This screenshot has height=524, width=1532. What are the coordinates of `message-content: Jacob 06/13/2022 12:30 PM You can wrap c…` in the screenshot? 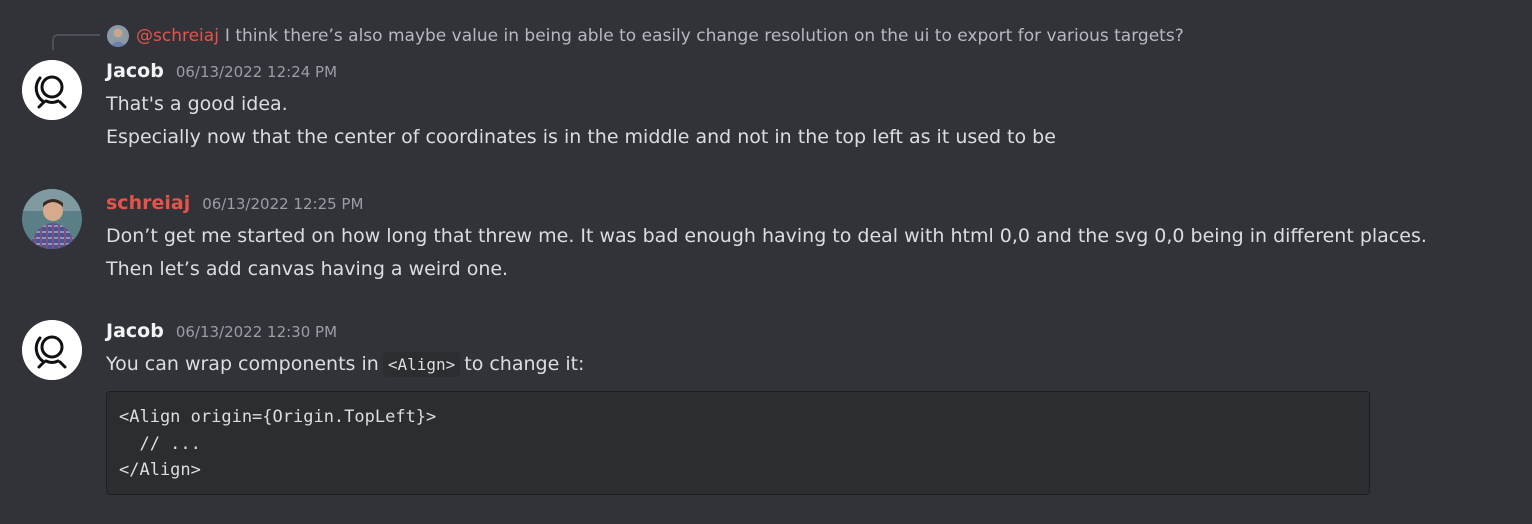 It's located at (809, 350).